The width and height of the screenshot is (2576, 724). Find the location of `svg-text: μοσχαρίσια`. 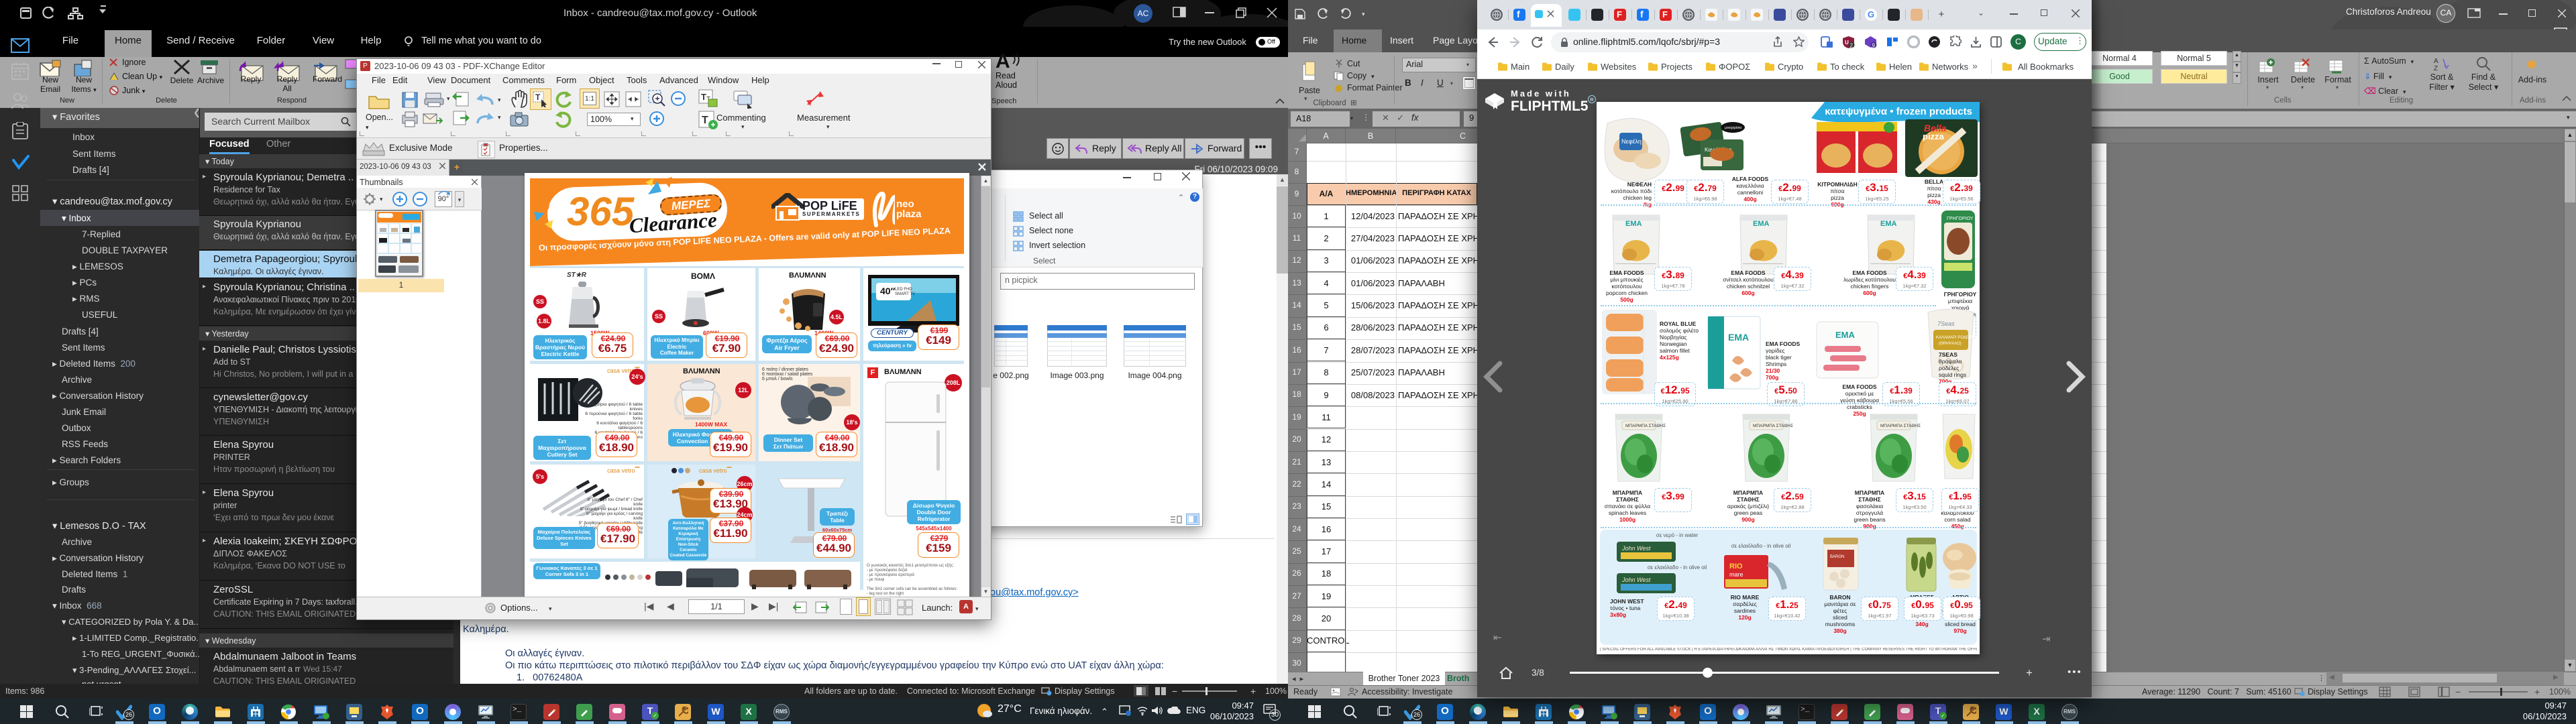

svg-text: μοσχαρίσια is located at coordinates (1733, 128).